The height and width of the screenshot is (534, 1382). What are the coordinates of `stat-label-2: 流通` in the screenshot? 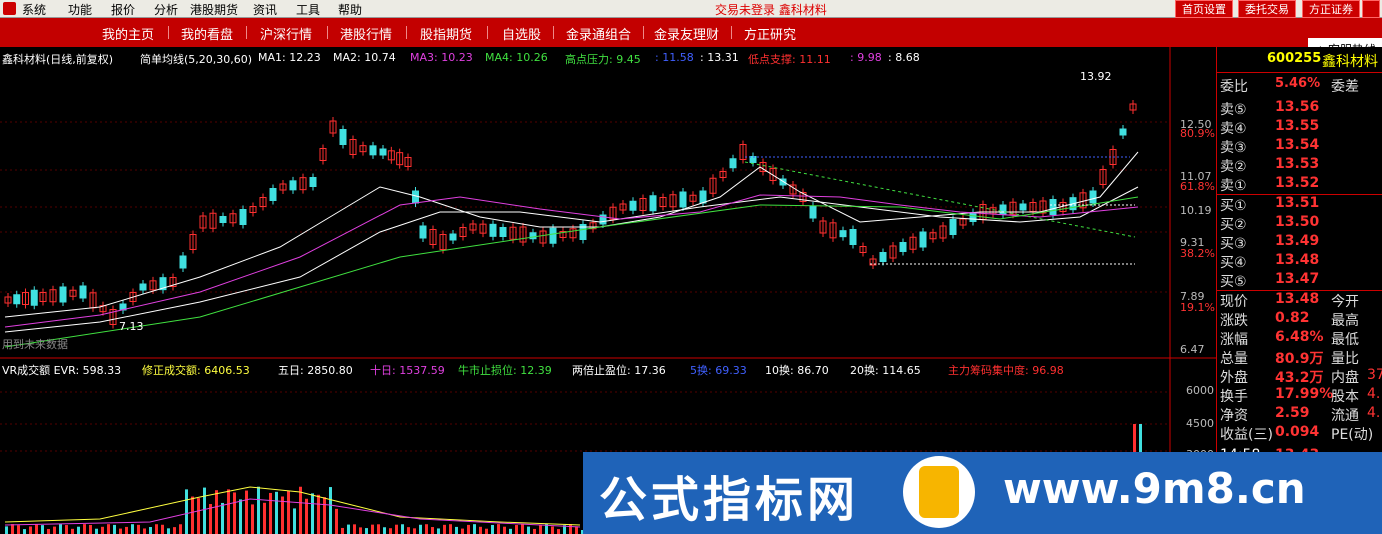 It's located at (1345, 416).